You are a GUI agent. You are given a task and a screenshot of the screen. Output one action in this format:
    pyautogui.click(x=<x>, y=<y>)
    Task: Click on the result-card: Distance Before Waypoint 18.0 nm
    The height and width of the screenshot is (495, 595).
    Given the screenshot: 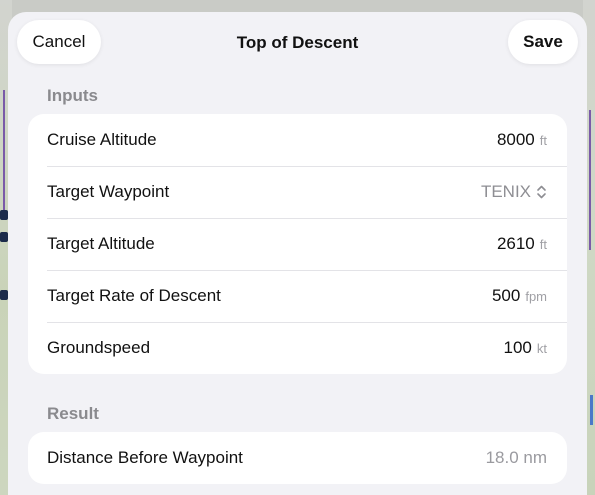 What is the action you would take?
    pyautogui.click(x=297, y=458)
    